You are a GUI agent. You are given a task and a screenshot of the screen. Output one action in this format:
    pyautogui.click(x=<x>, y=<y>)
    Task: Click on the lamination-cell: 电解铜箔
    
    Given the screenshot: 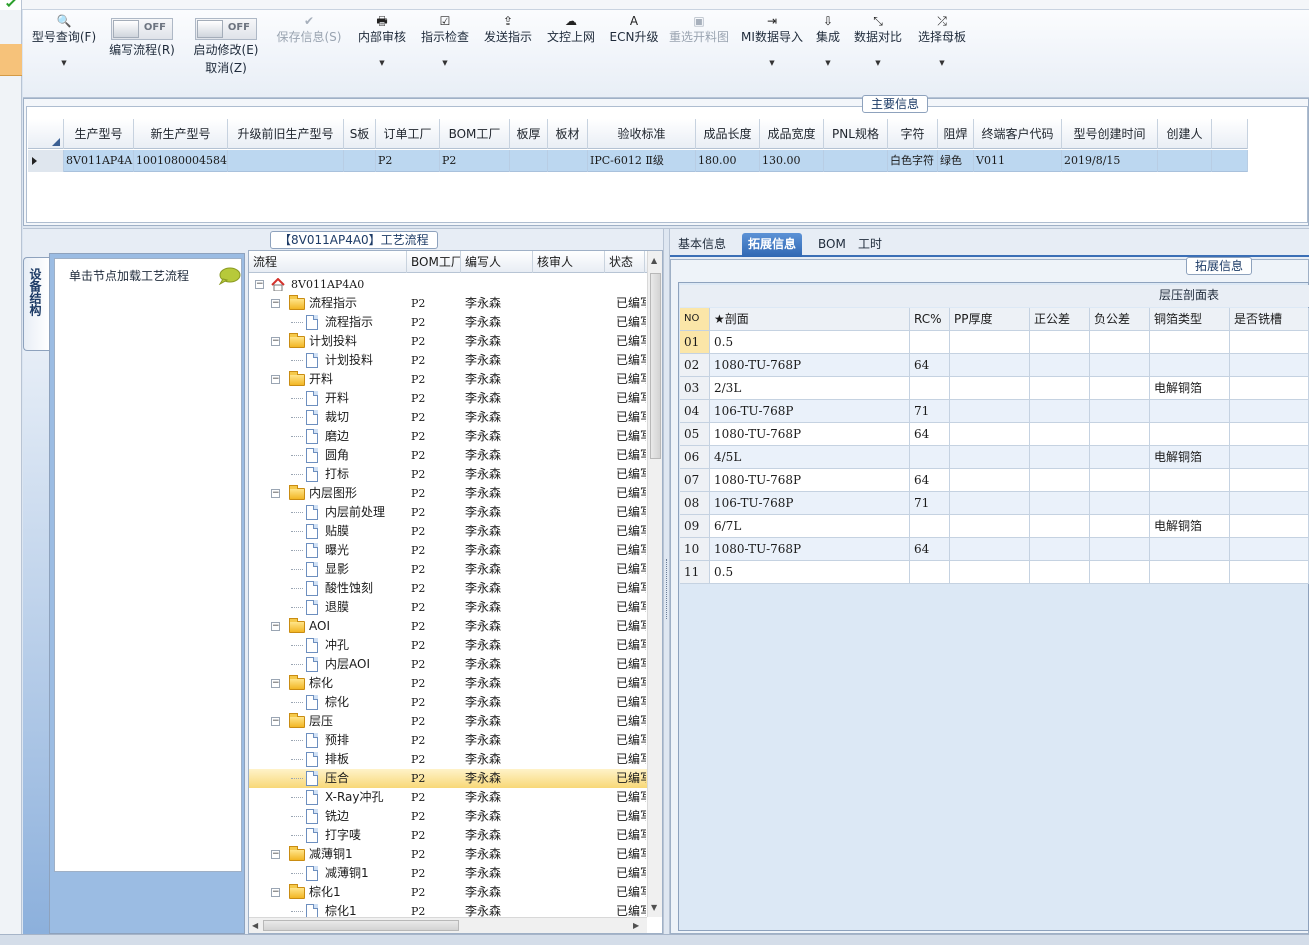 What is the action you would take?
    pyautogui.click(x=1190, y=526)
    